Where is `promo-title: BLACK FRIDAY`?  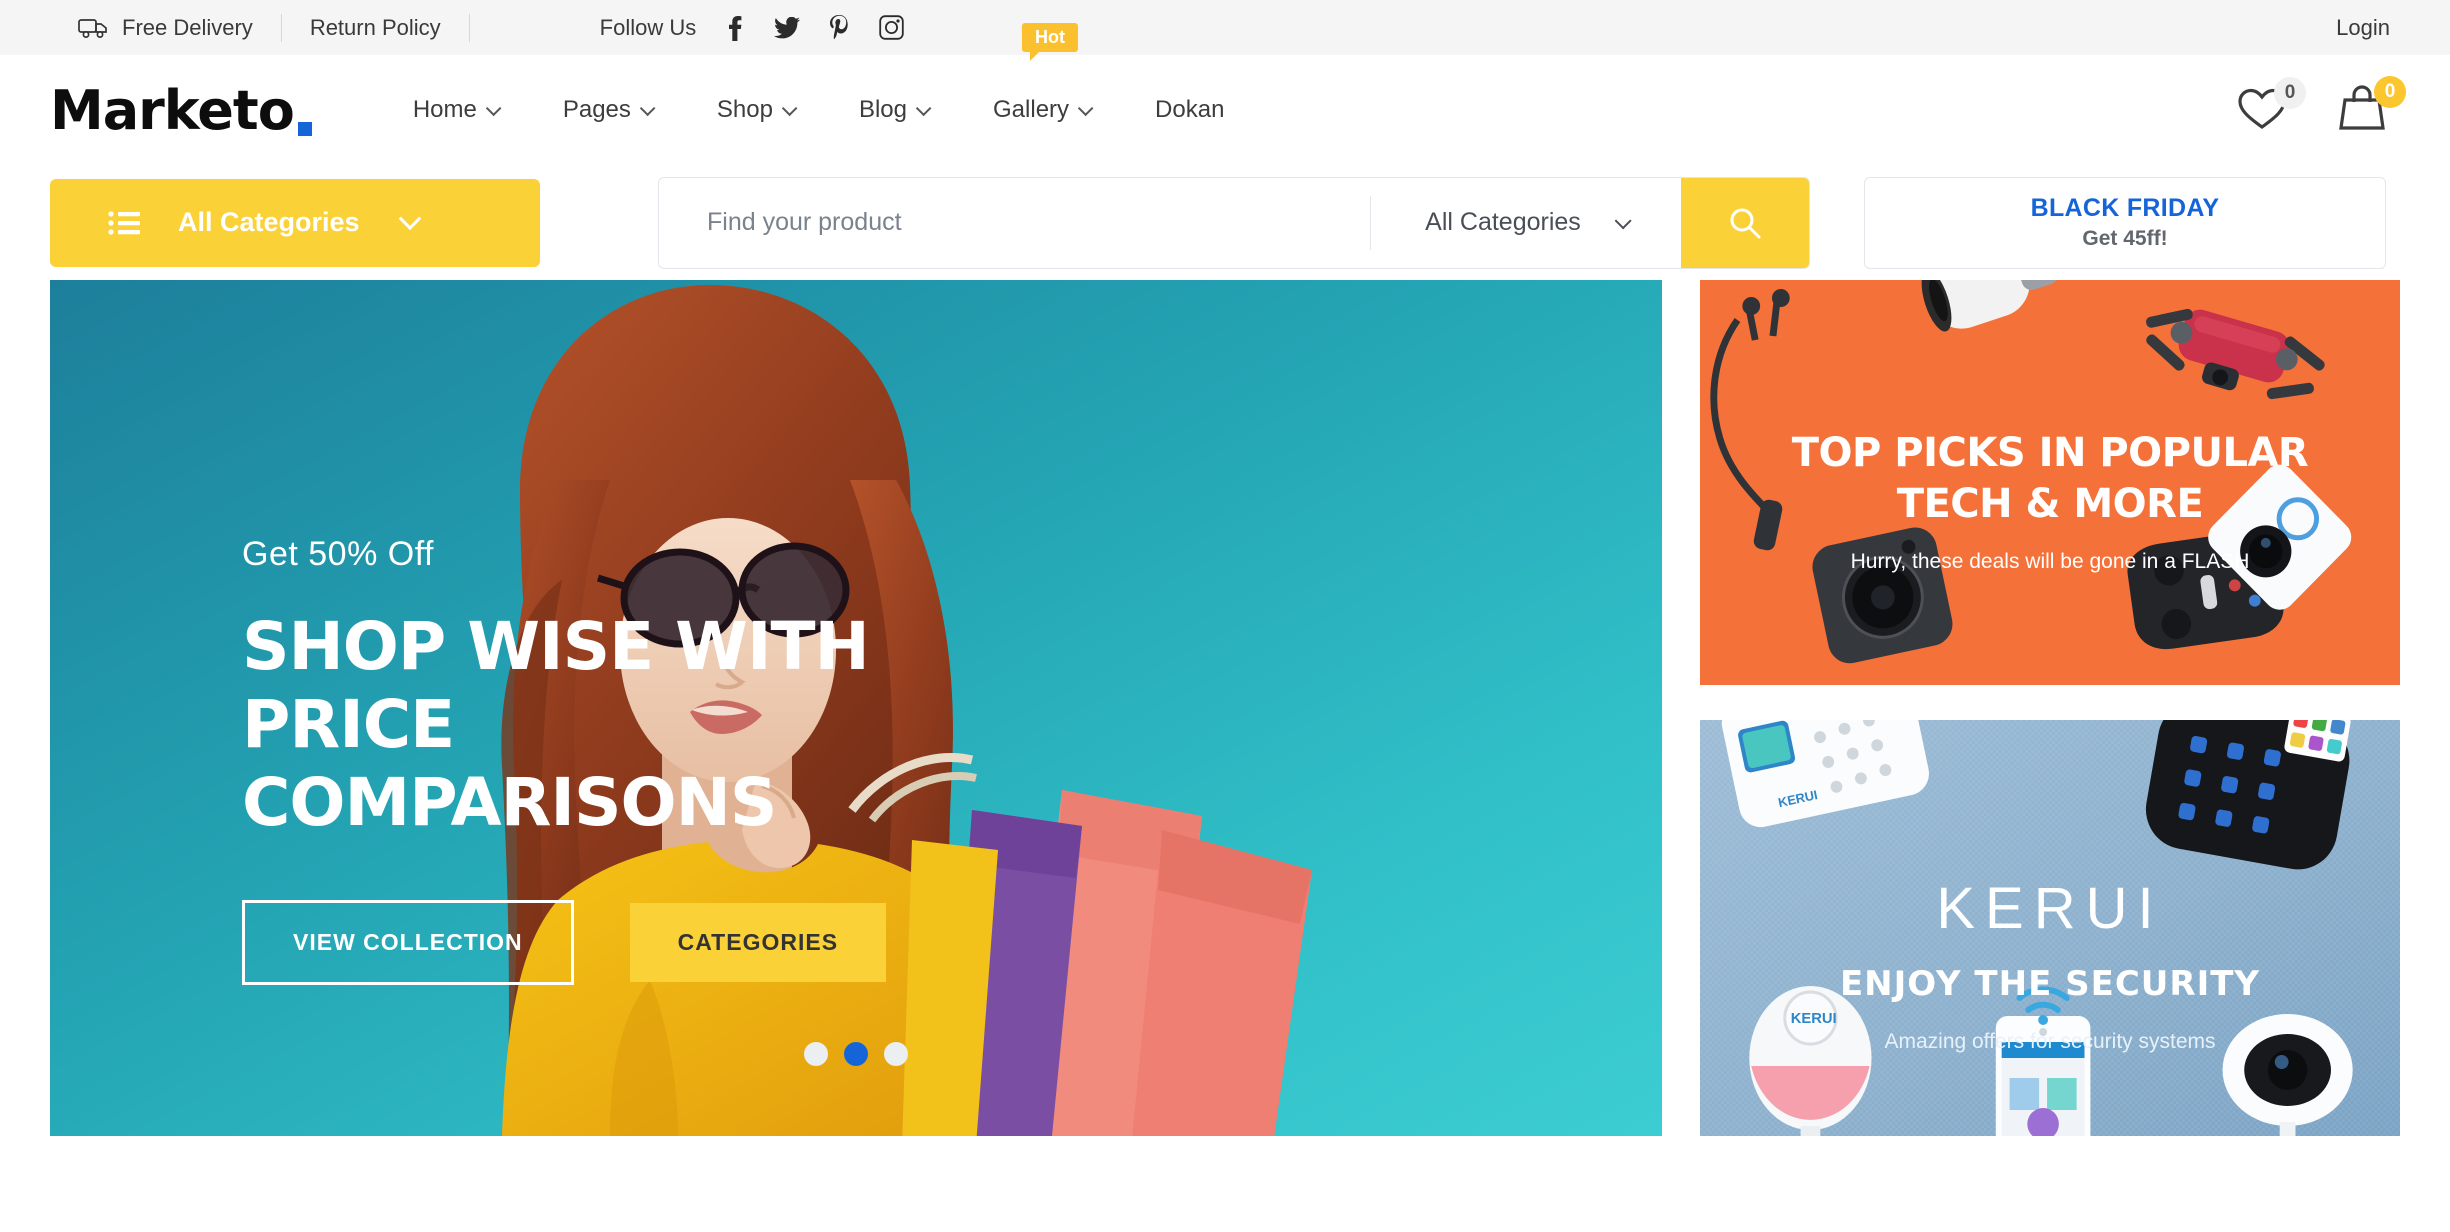
promo-title: BLACK FRIDAY is located at coordinates (2125, 208).